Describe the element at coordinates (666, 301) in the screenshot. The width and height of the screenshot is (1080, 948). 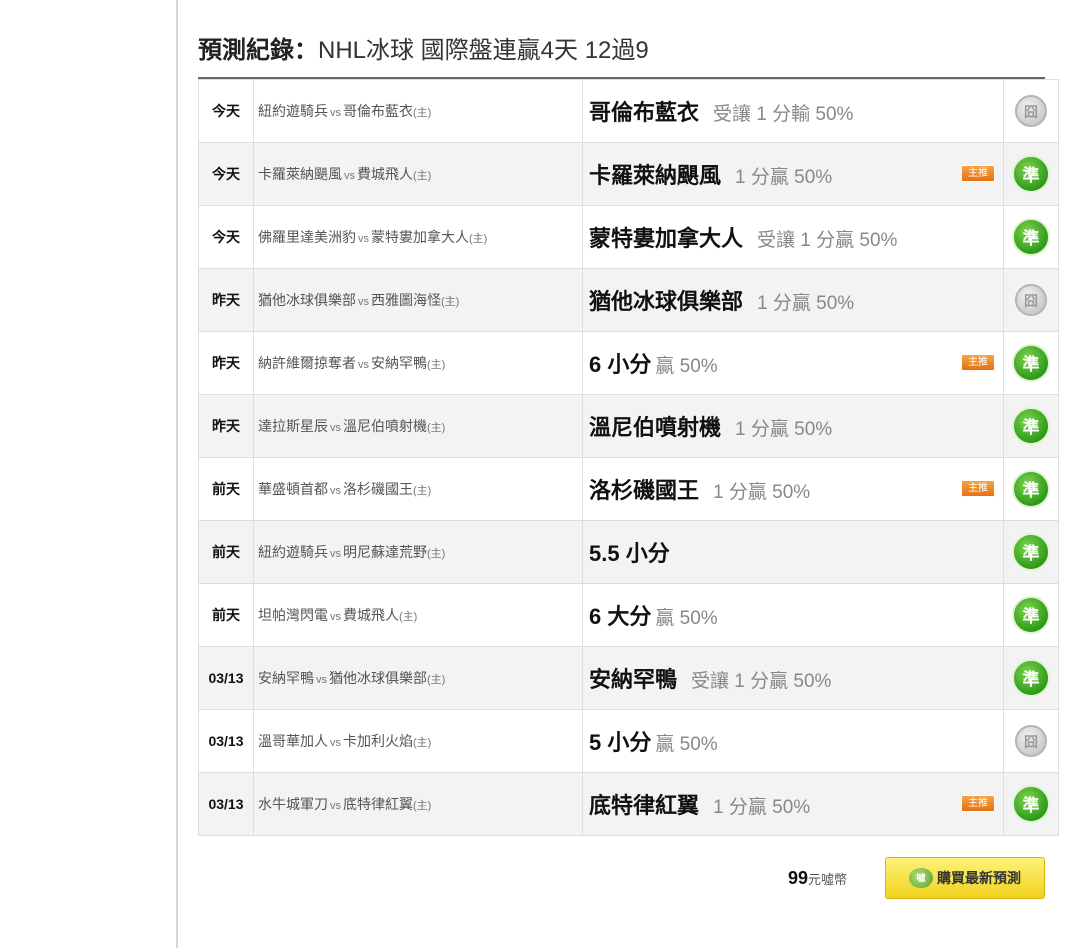
I see `pick-team: 猶他冰球俱樂部` at that location.